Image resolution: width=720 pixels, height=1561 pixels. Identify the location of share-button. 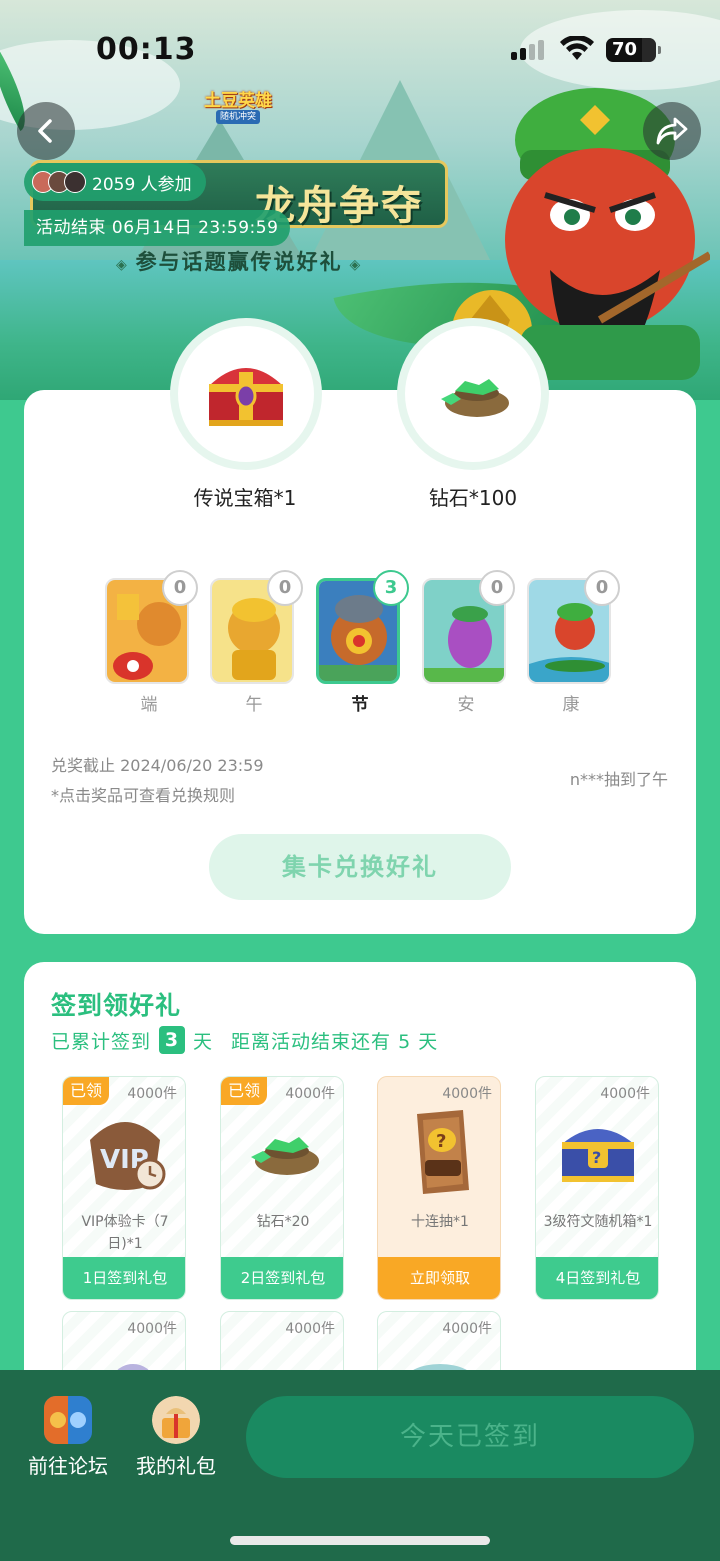
(672, 131).